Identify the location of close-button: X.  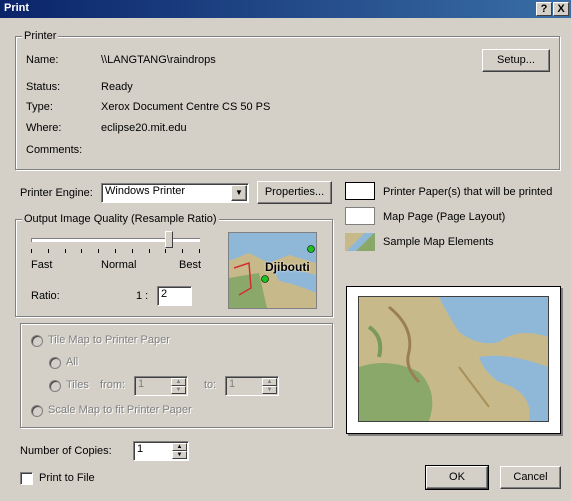
(561, 9).